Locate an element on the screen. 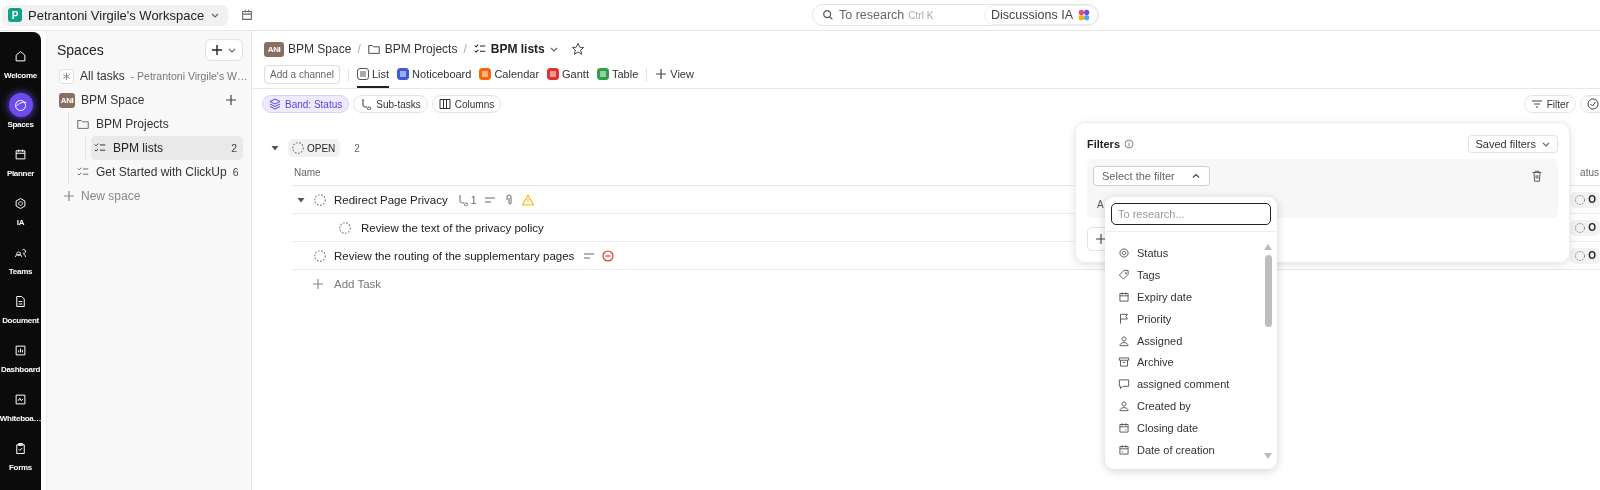 This screenshot has width=1600, height=490. caret-icon is located at coordinates (275, 148).